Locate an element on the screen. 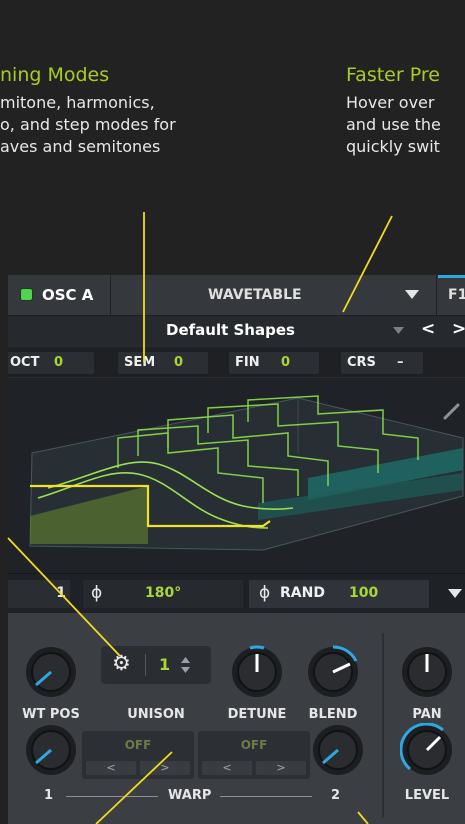  coarse-label: CRS is located at coordinates (361, 362).